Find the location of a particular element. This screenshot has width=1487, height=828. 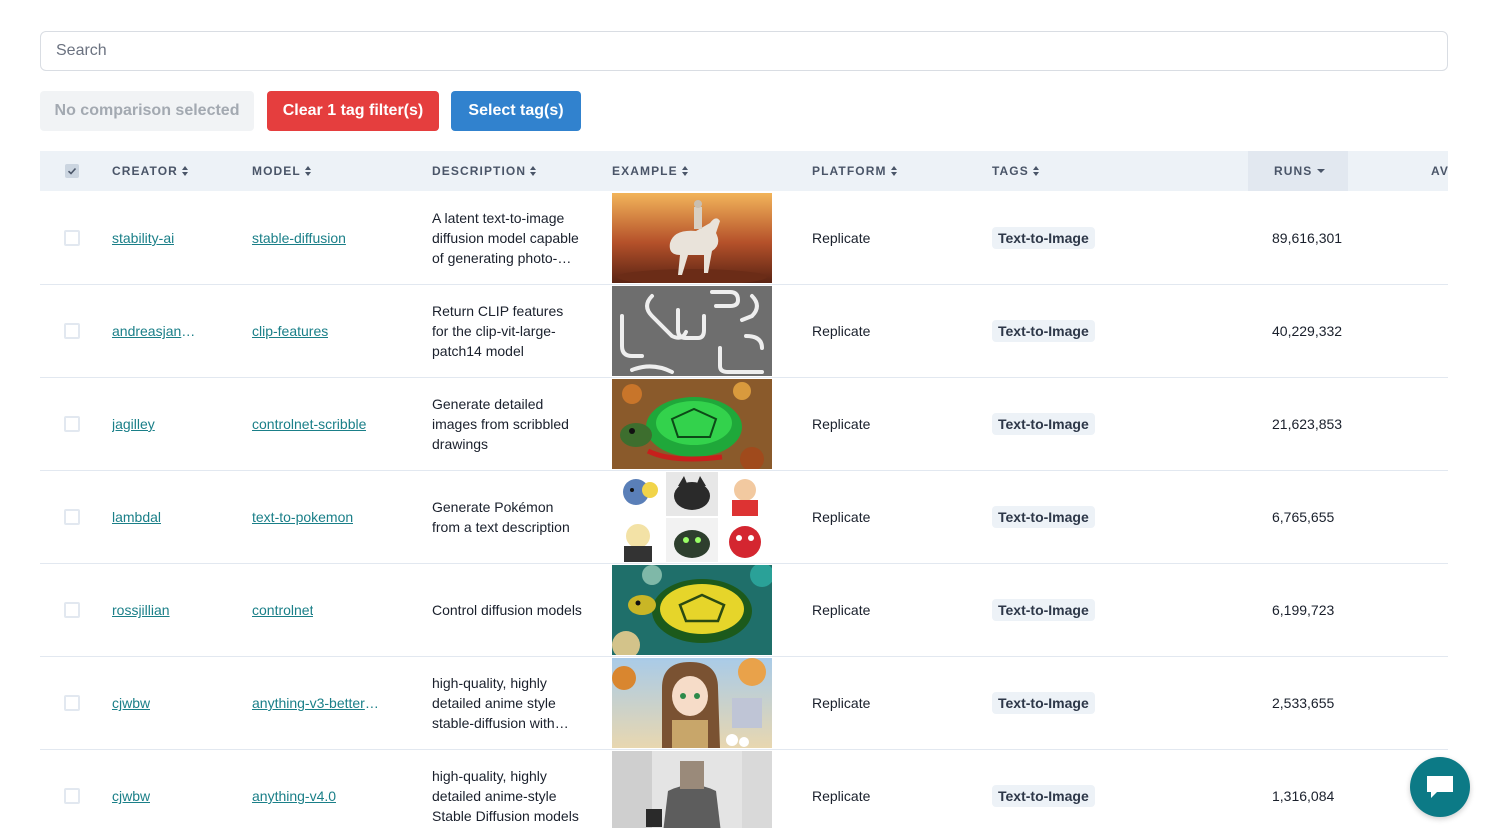

search-input is located at coordinates (744, 51).